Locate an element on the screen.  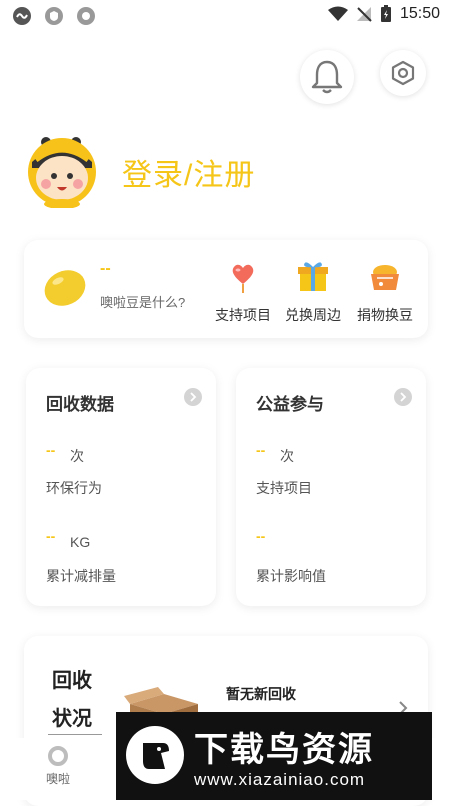
no-signal-icon is located at coordinates (364, 14).